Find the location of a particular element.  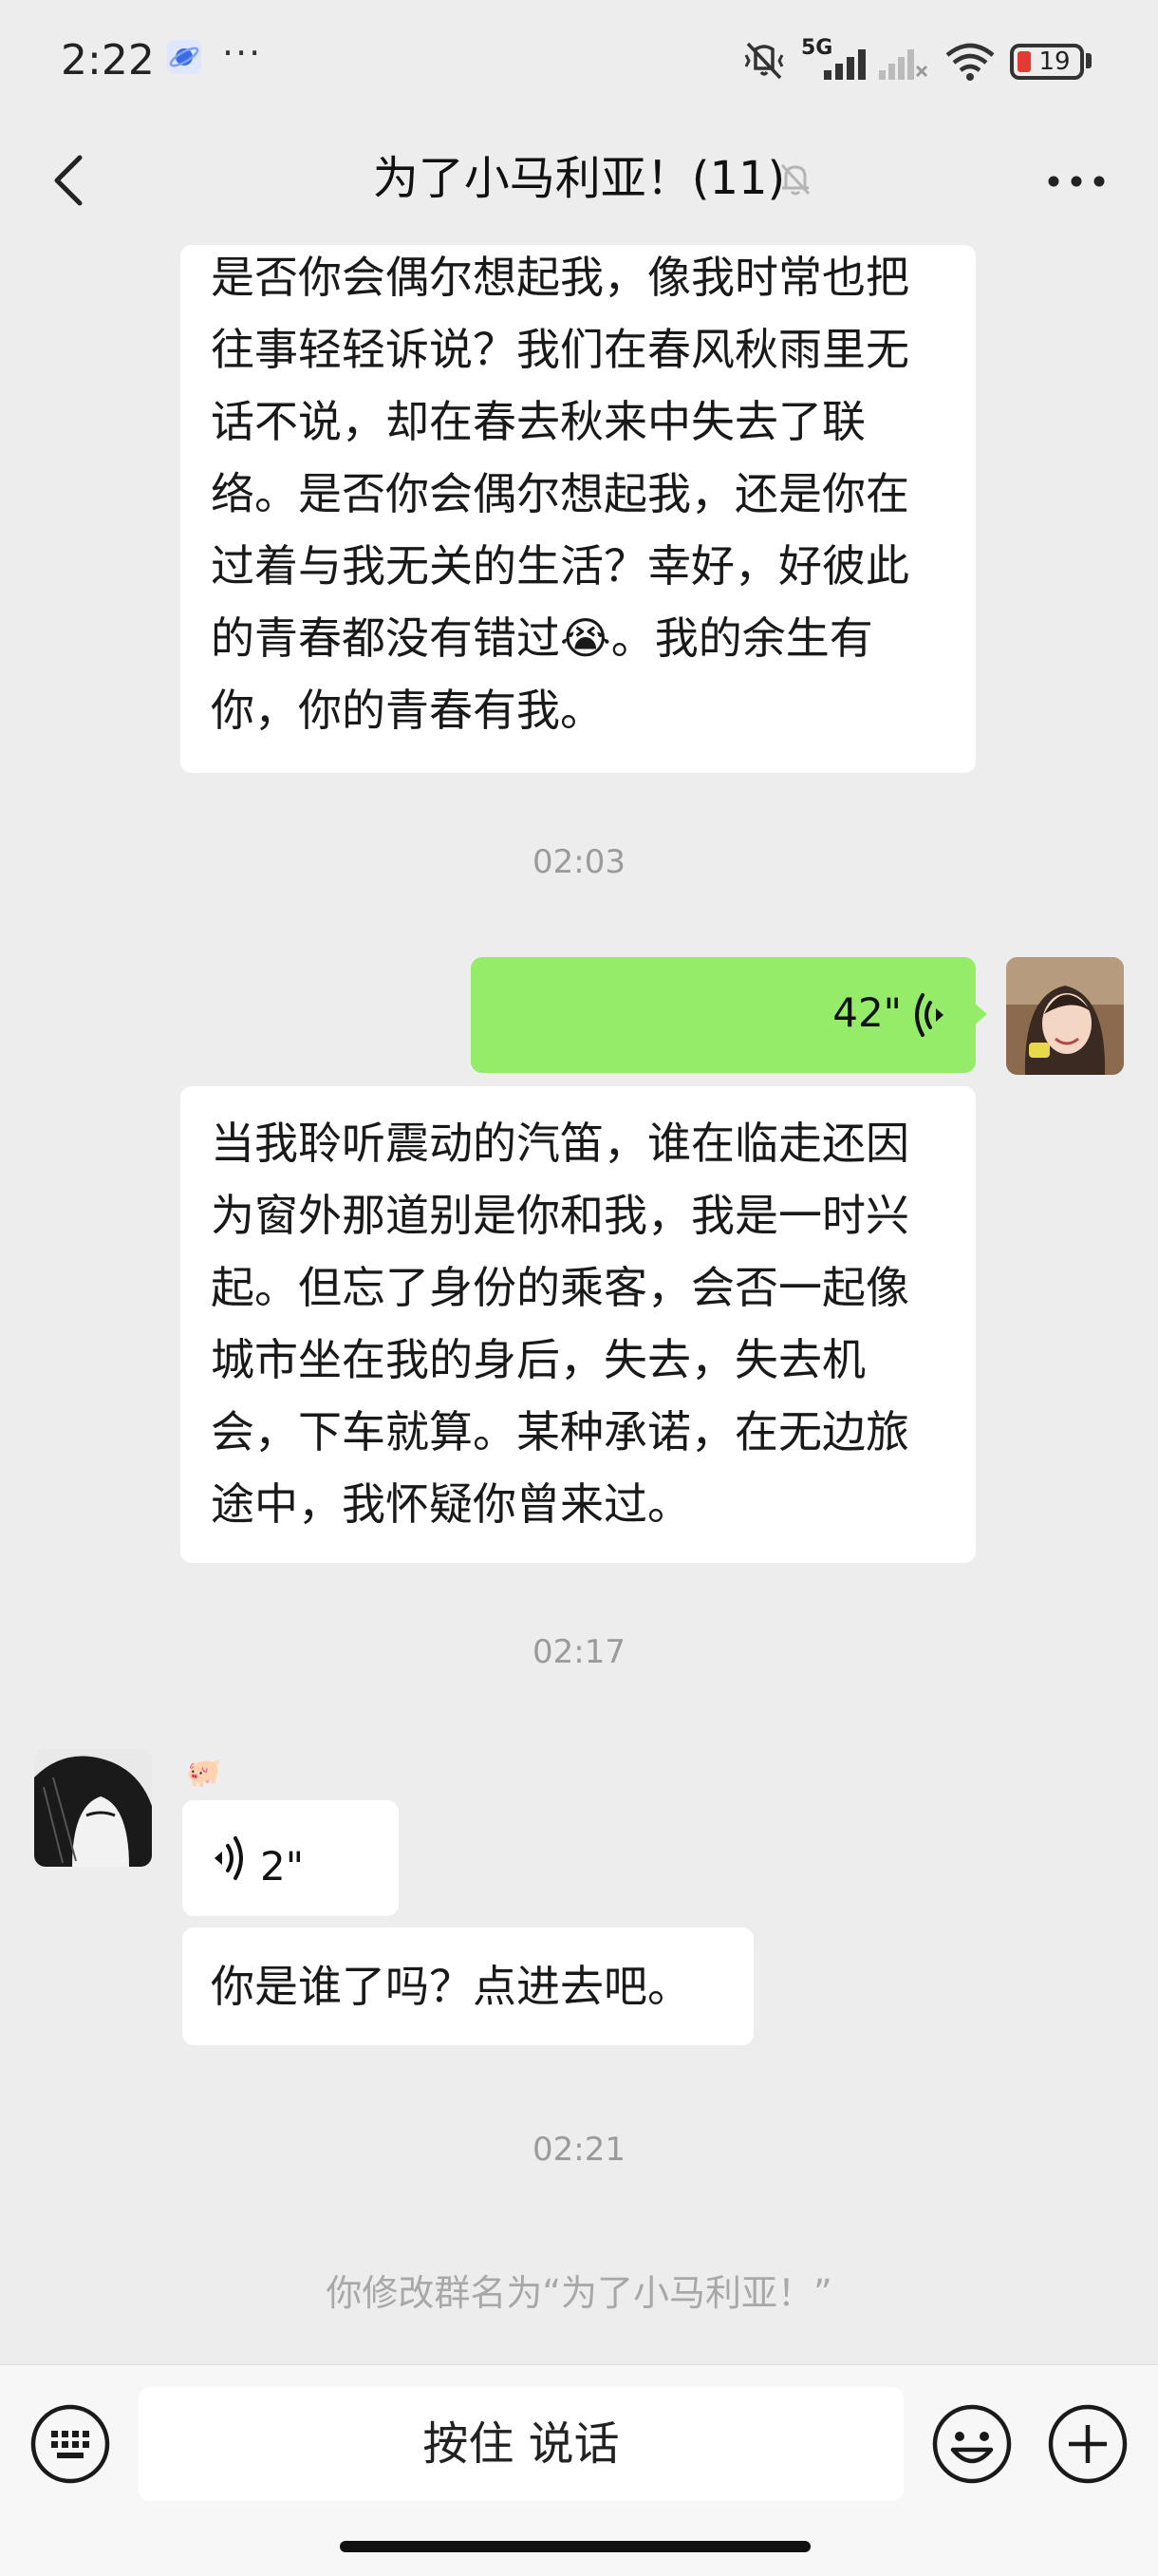

emoji-button is located at coordinates (972, 2444).